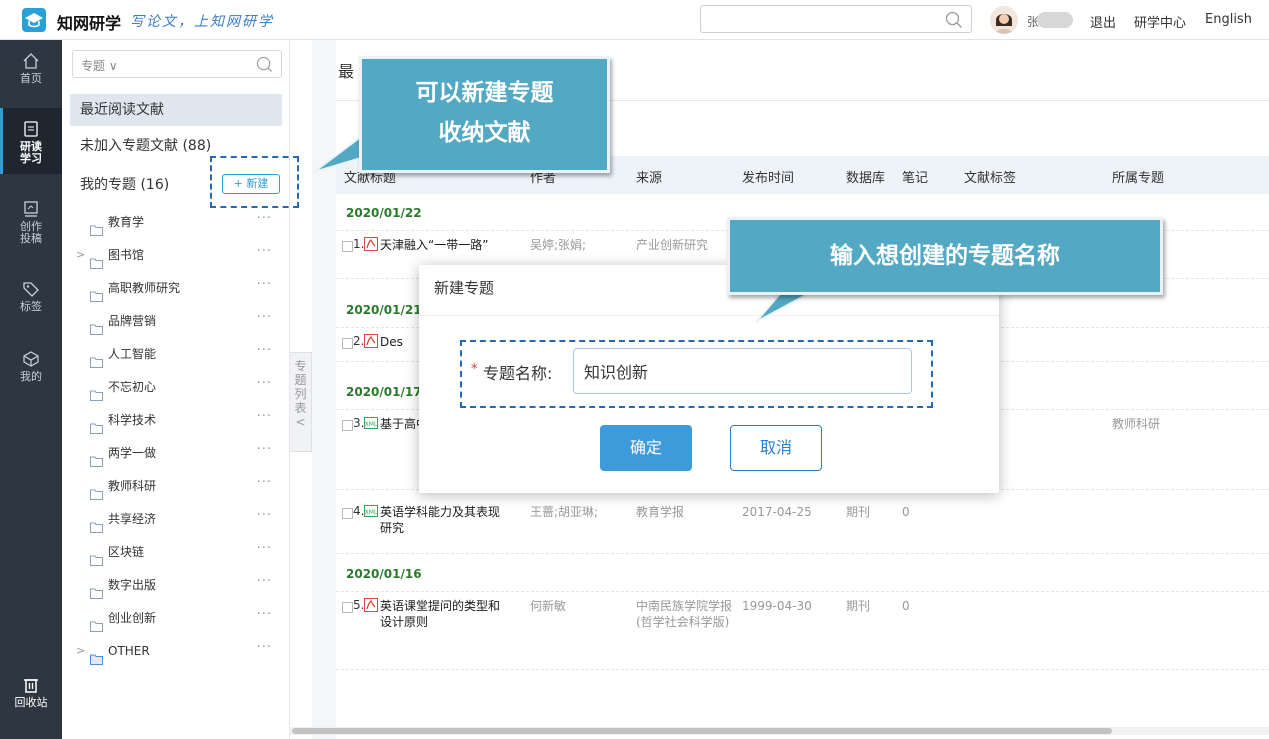  What do you see at coordinates (176, 222) in the screenshot?
I see `topic-item: 教育学 ···` at bounding box center [176, 222].